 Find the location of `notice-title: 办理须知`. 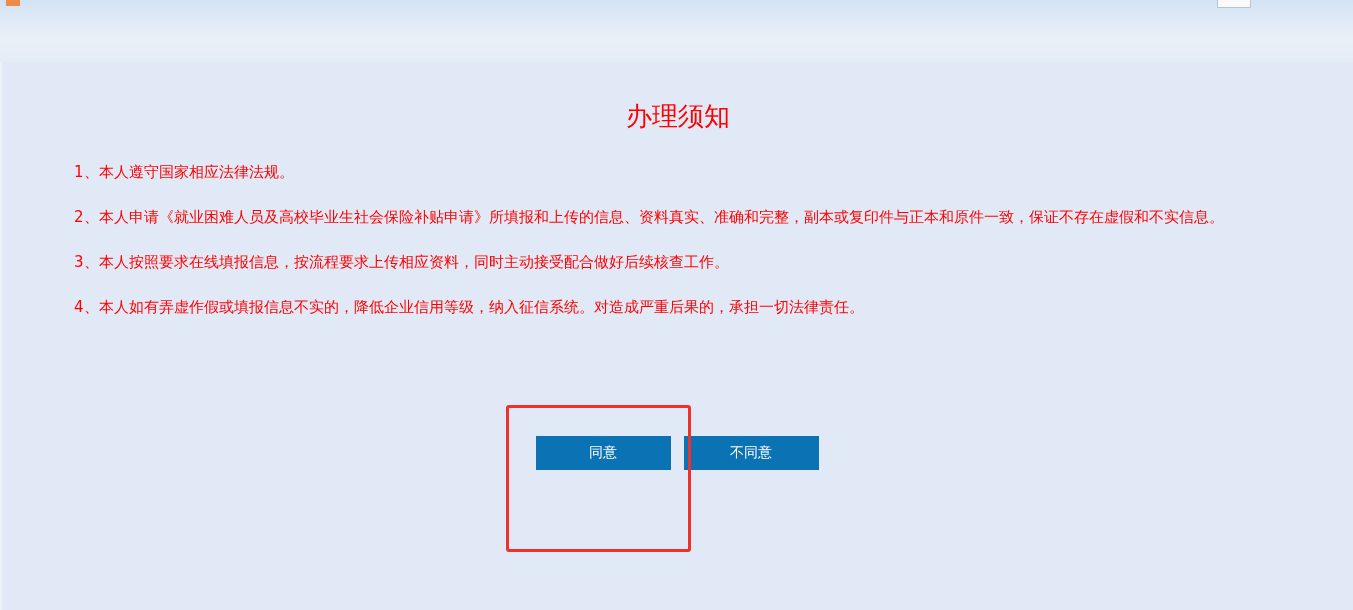

notice-title: 办理须知 is located at coordinates (677, 116).